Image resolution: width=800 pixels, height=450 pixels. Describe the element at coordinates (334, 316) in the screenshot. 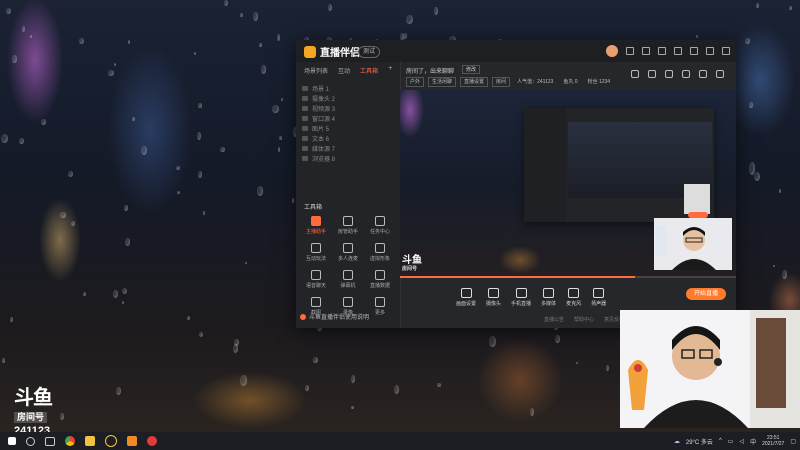

I see `notice-bar: 斗鱼直播伴侣使用说明` at that location.